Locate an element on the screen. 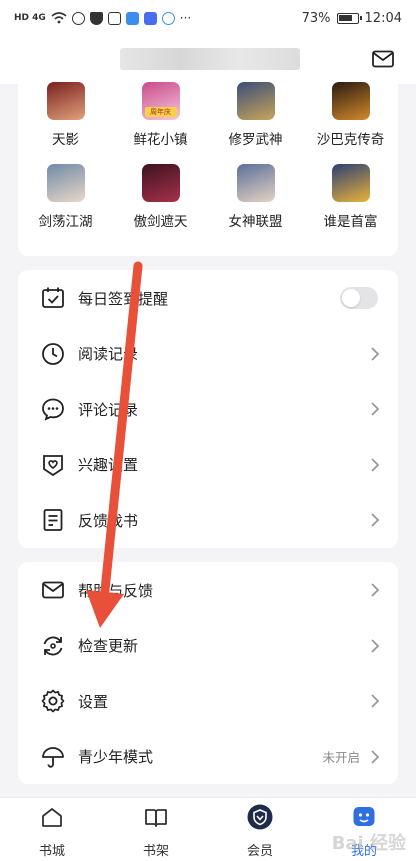 Image resolution: width=416 pixels, height=861 pixels. nav-item-label: 书城 is located at coordinates (51, 851).